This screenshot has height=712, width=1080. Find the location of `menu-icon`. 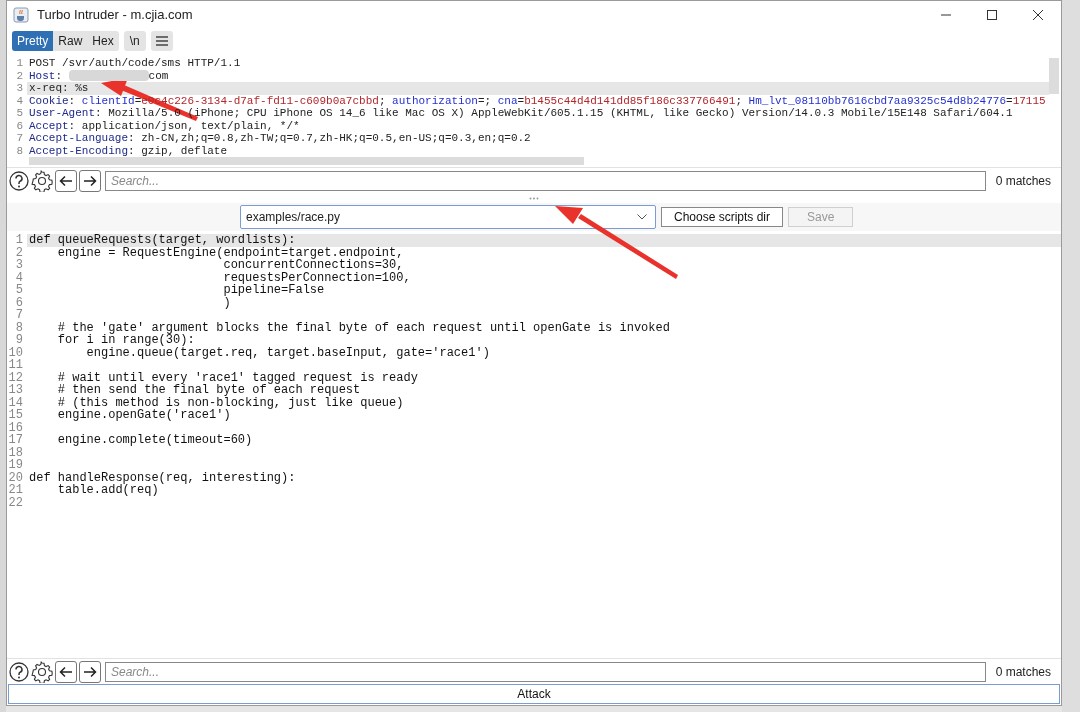

menu-icon is located at coordinates (161, 41).